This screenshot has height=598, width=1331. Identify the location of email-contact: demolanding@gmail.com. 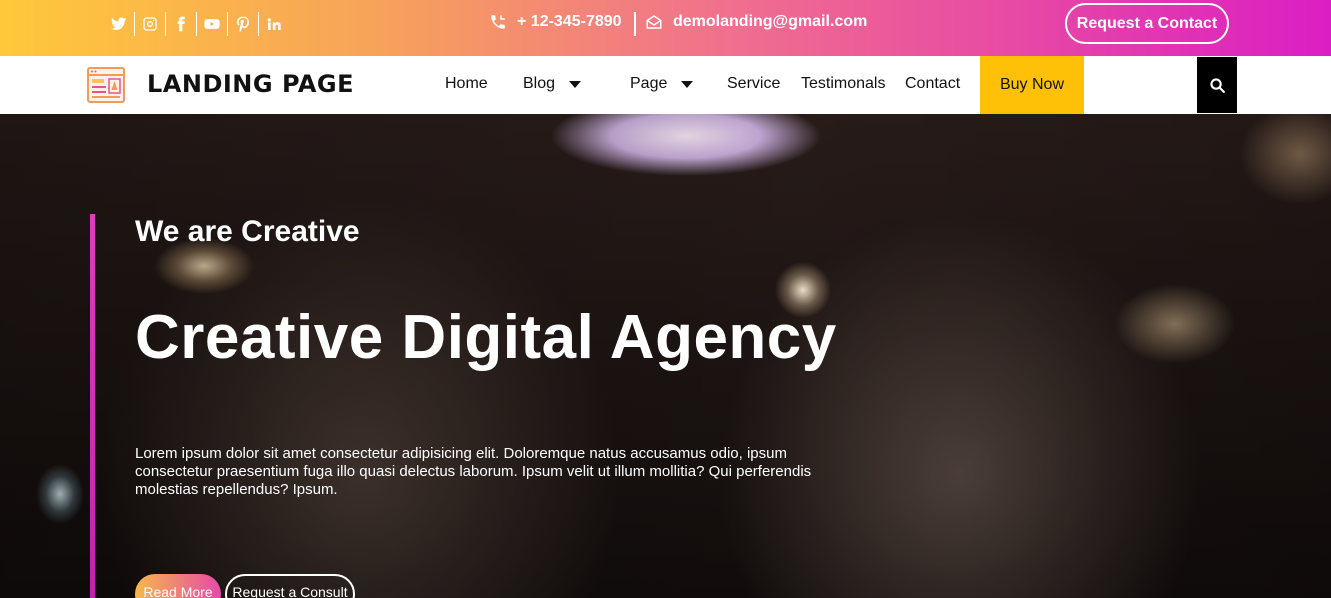
(756, 22).